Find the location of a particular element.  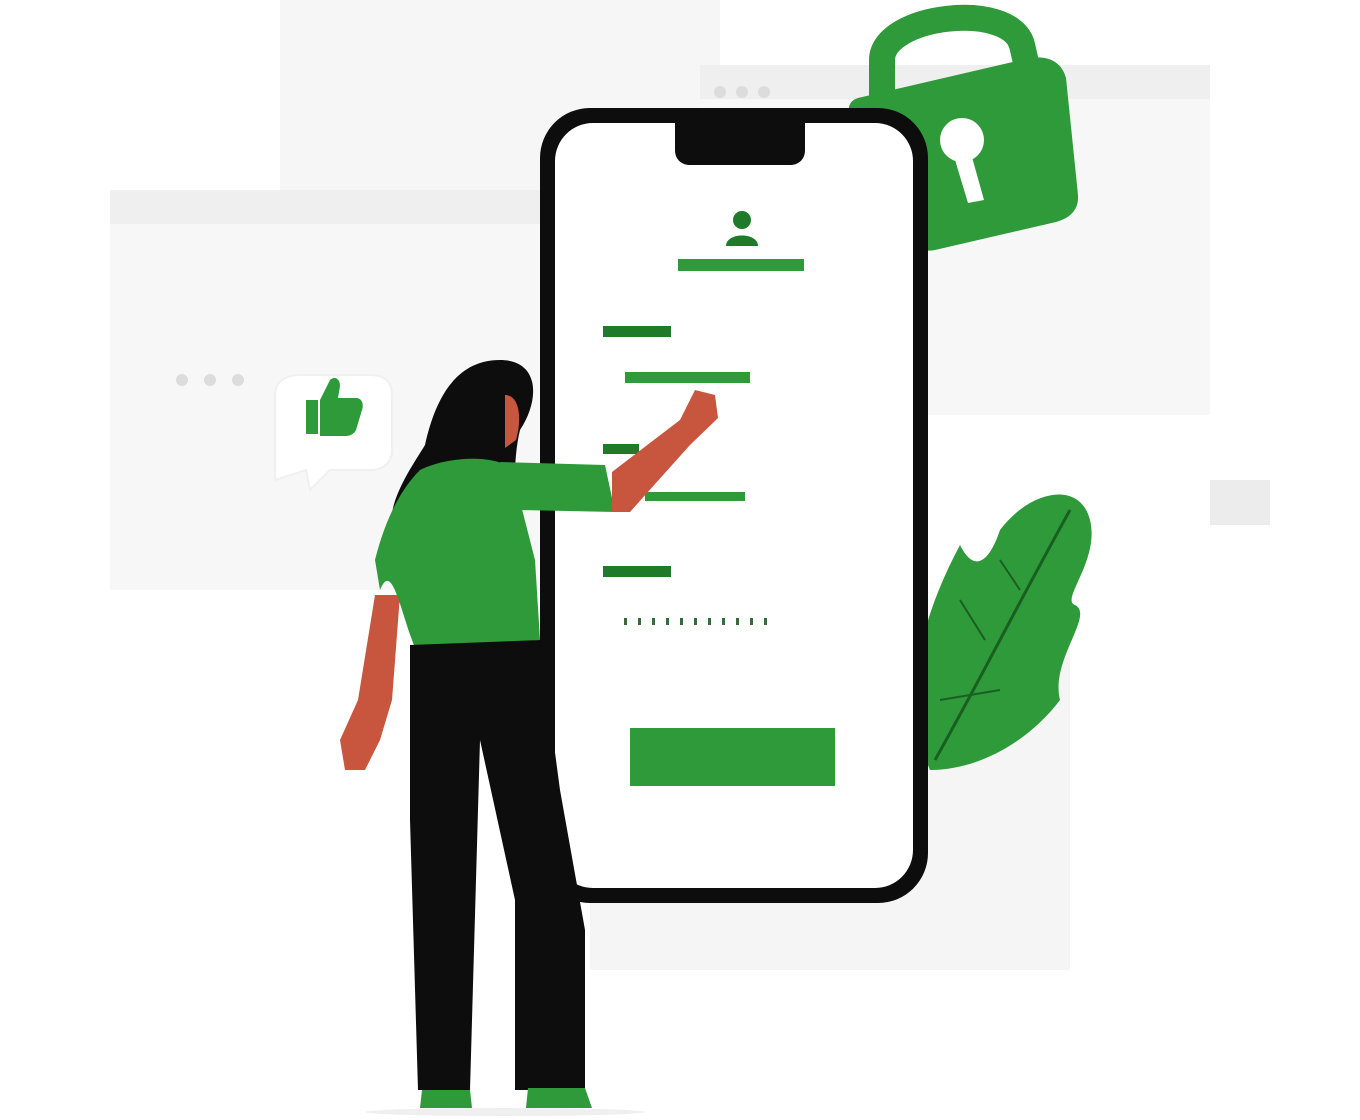

username-heading-bar is located at coordinates (741, 265).